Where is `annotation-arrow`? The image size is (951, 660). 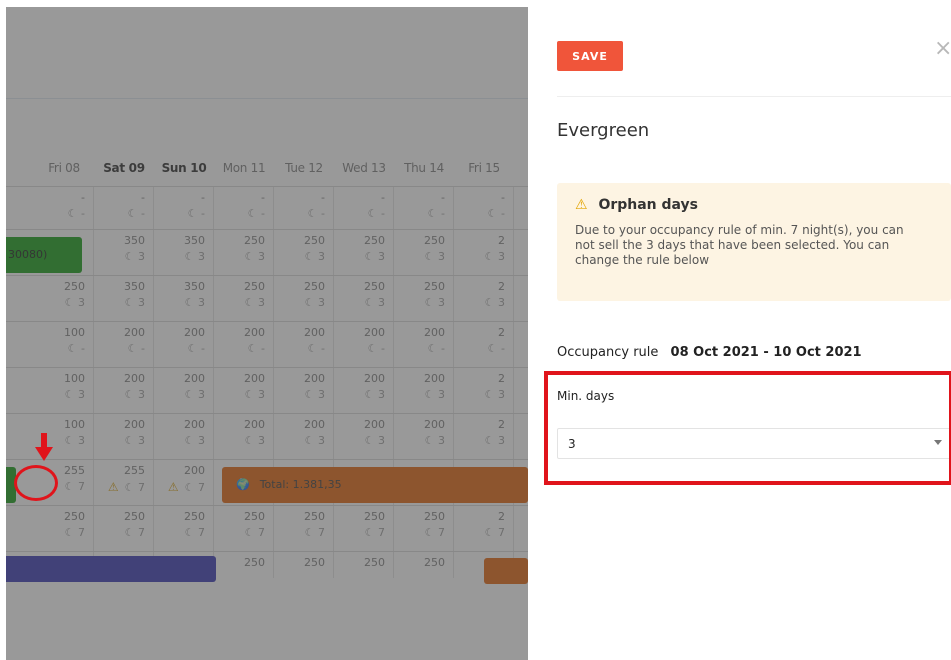 annotation-arrow is located at coordinates (44, 447).